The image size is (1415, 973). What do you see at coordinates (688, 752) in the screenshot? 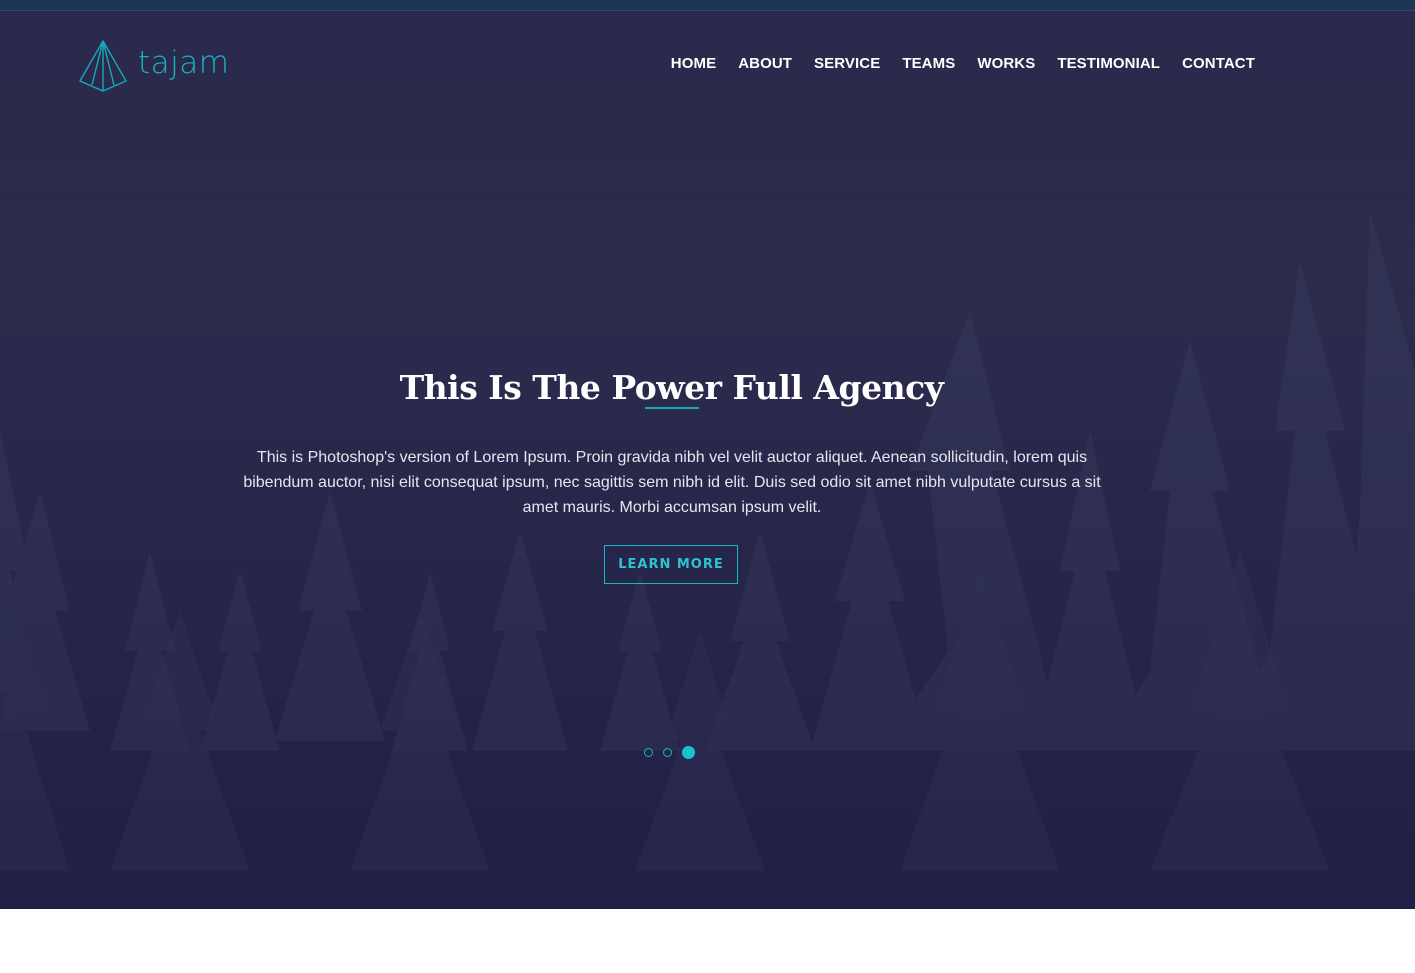
I see `slider-dot-3-active` at bounding box center [688, 752].